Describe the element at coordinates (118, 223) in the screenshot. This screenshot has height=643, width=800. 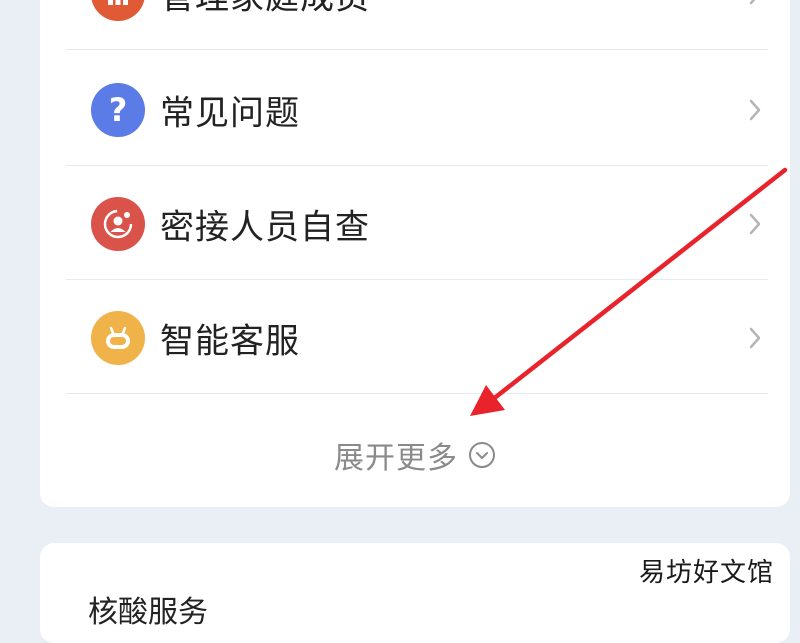
I see `contact-check-icon` at that location.